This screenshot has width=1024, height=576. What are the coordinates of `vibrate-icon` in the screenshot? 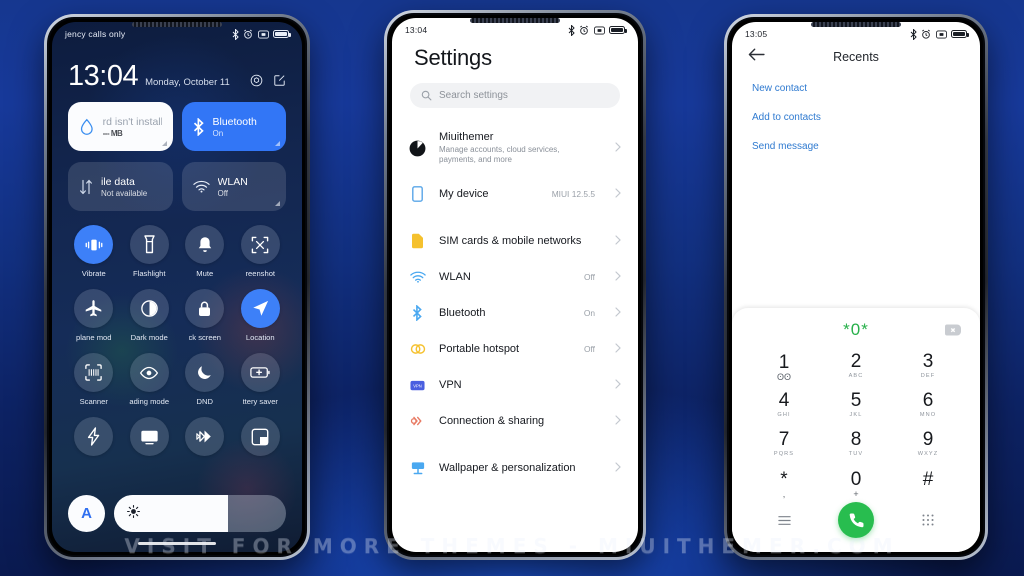 It's located at (94, 244).